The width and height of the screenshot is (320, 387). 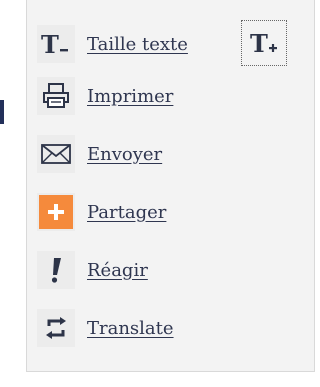 I want to click on send-email-label: Envoyer, so click(x=124, y=154).